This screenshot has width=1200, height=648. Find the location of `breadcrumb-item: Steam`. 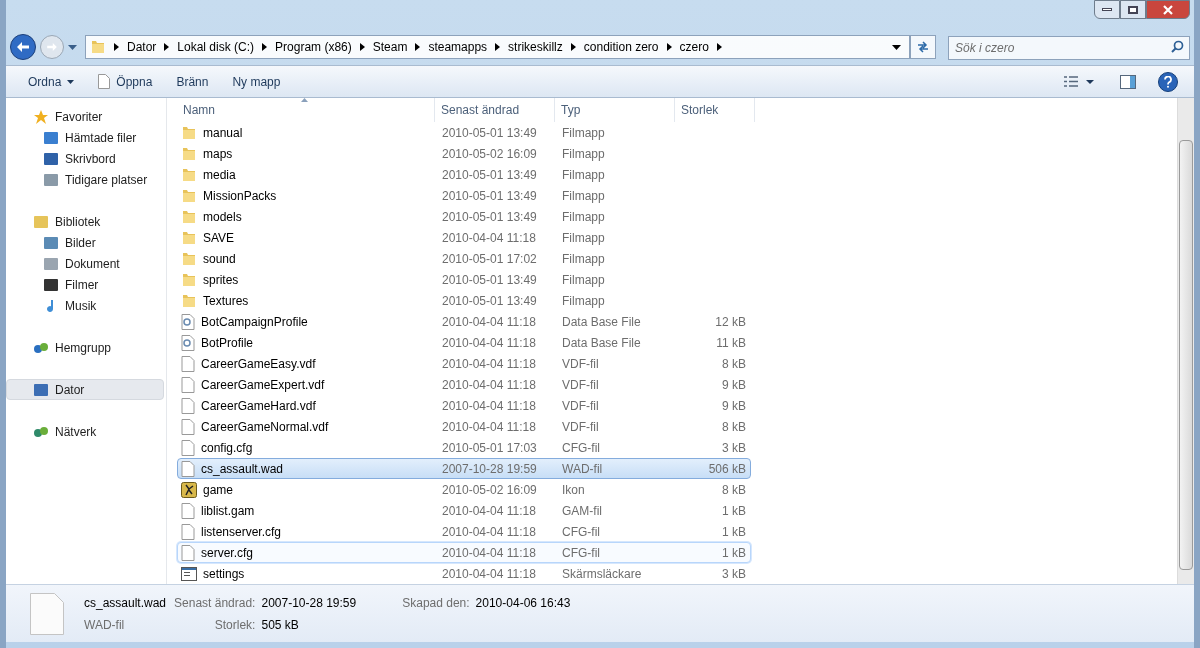

breadcrumb-item: Steam is located at coordinates (390, 47).